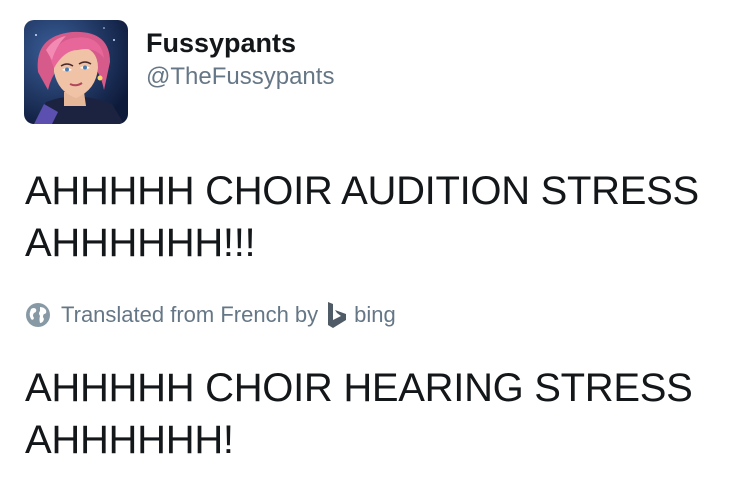 The image size is (749, 486). I want to click on display-name: Fussypants, so click(240, 43).